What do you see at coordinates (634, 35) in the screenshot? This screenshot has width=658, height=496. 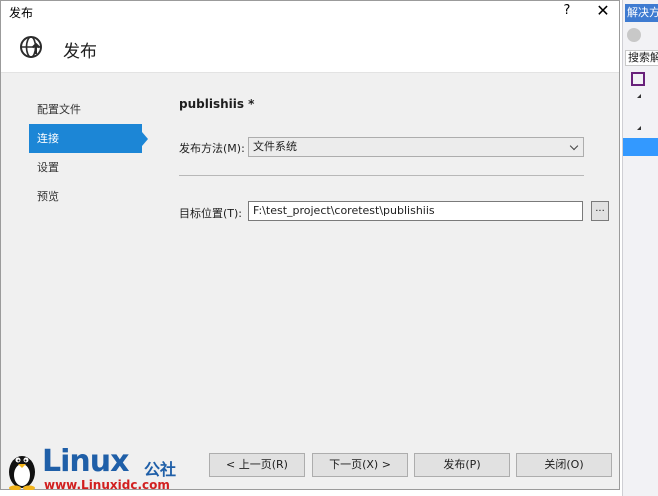 I see `back-nav-icon` at bounding box center [634, 35].